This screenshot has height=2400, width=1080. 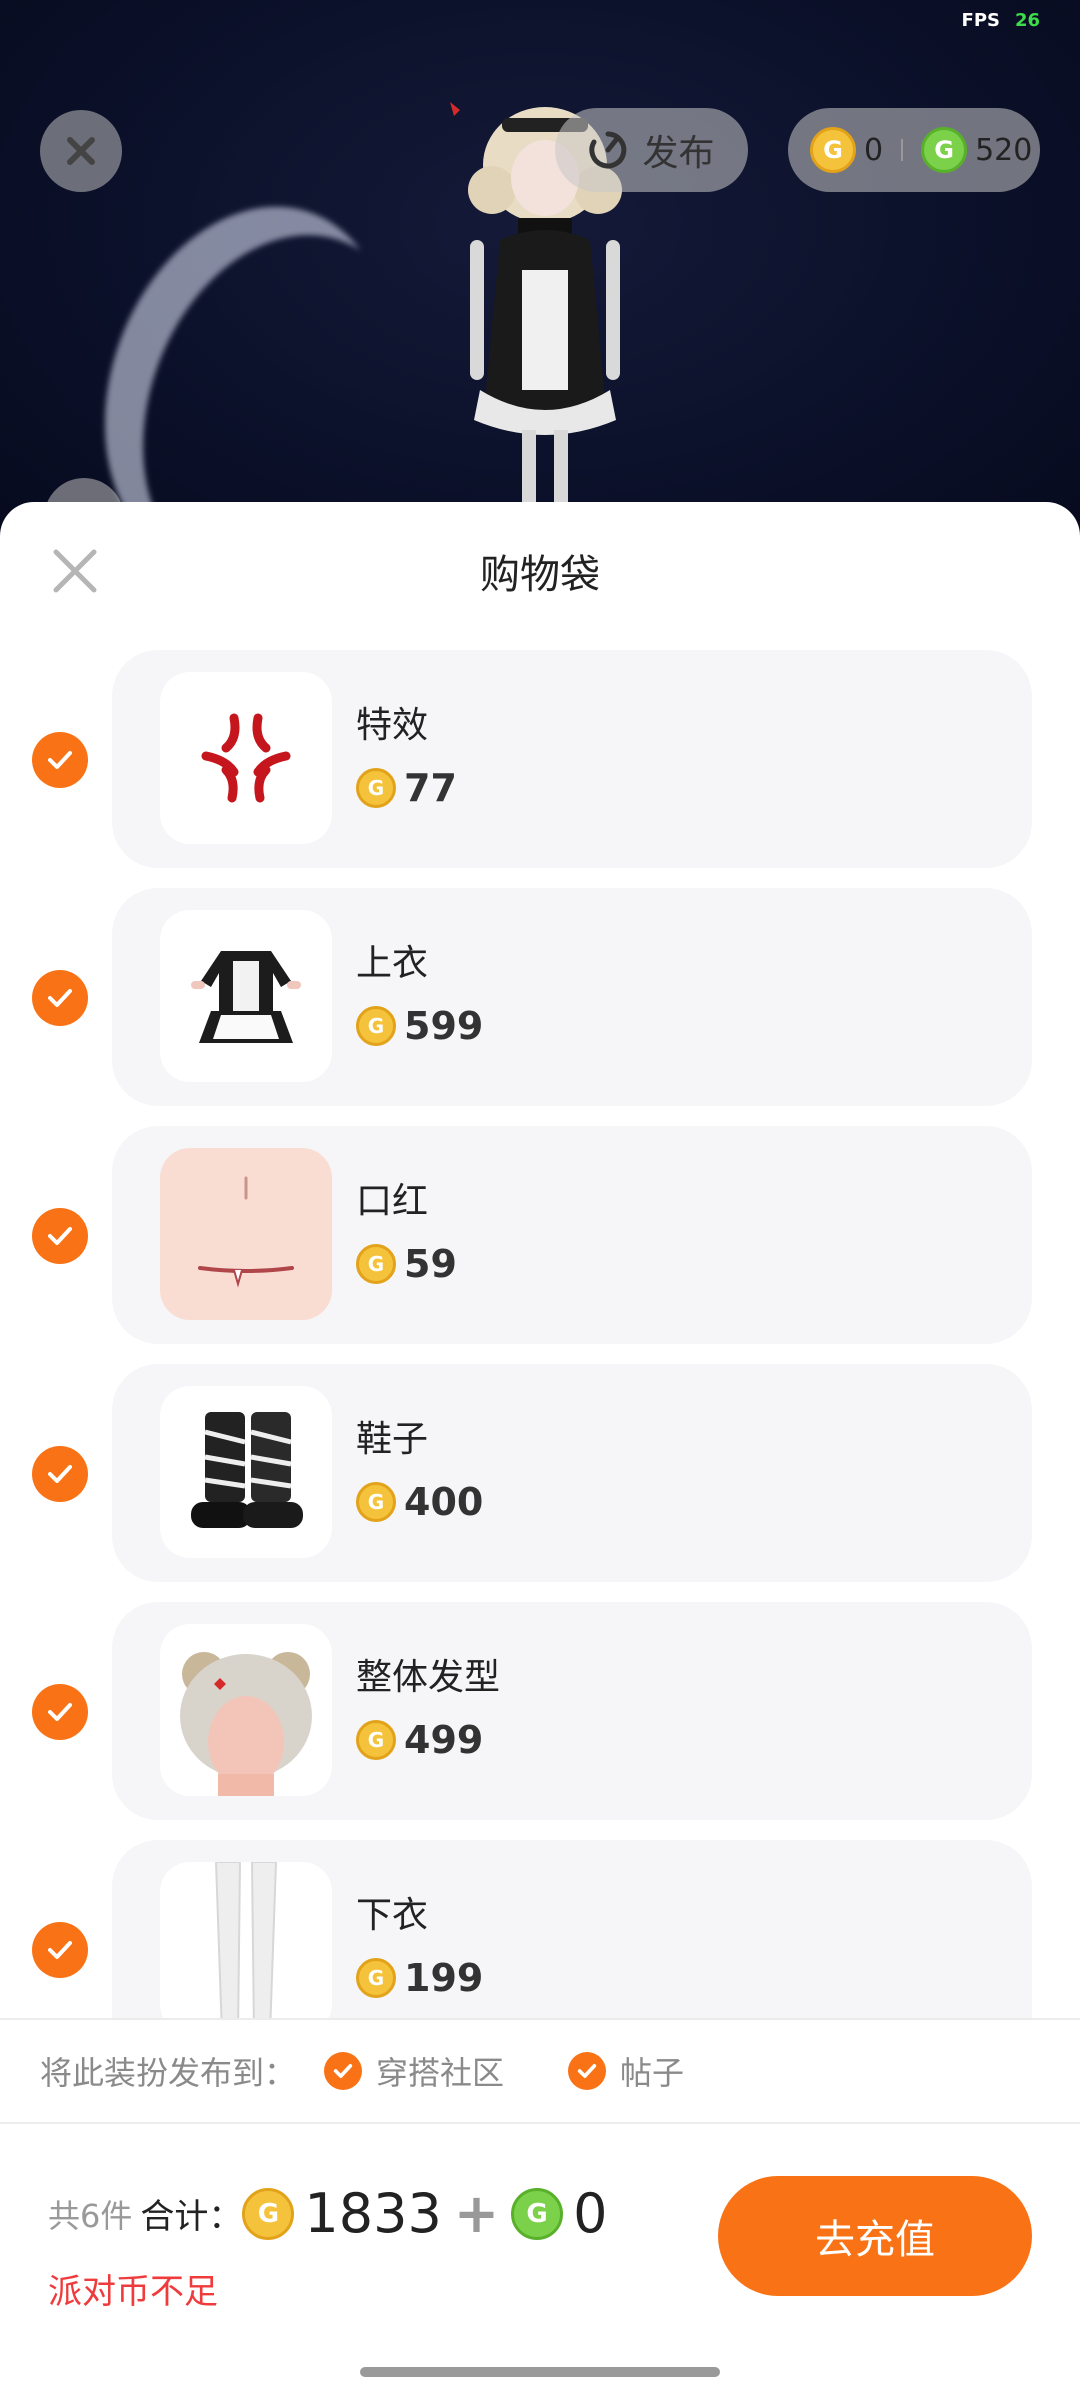 I want to click on item-price: G 59, so click(x=406, y=1264).